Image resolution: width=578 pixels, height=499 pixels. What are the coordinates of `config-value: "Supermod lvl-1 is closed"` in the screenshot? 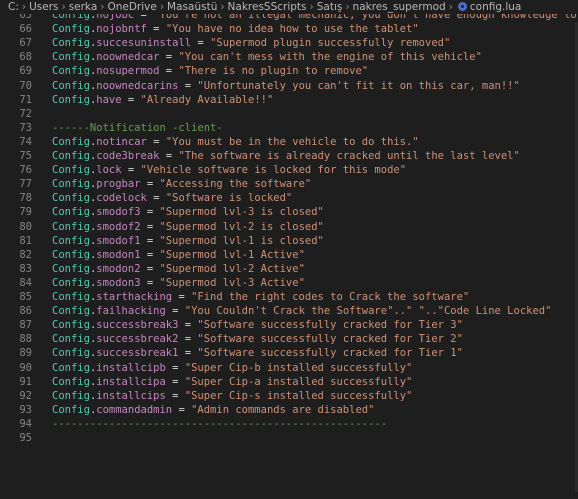 It's located at (241, 240).